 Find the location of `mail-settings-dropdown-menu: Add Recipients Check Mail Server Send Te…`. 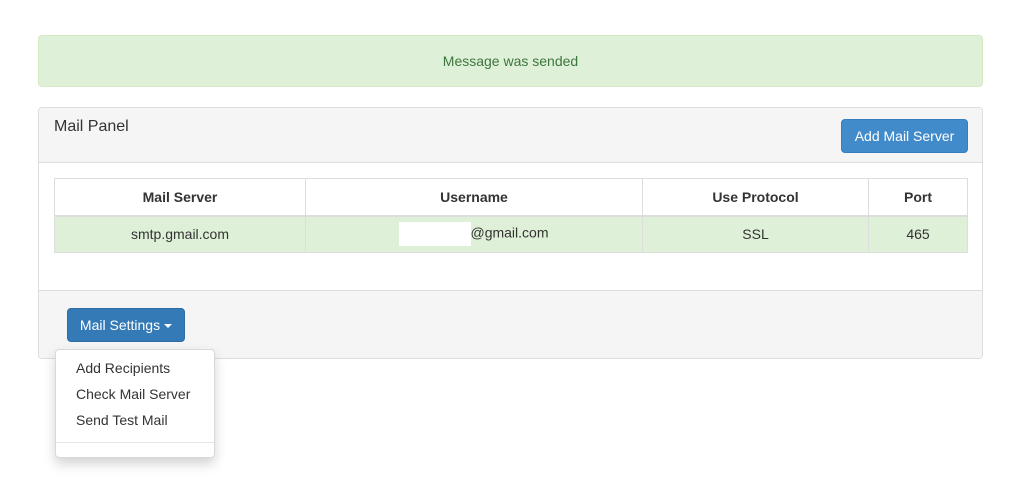

mail-settings-dropdown-menu: Add Recipients Check Mail Server Send Te… is located at coordinates (135, 403).